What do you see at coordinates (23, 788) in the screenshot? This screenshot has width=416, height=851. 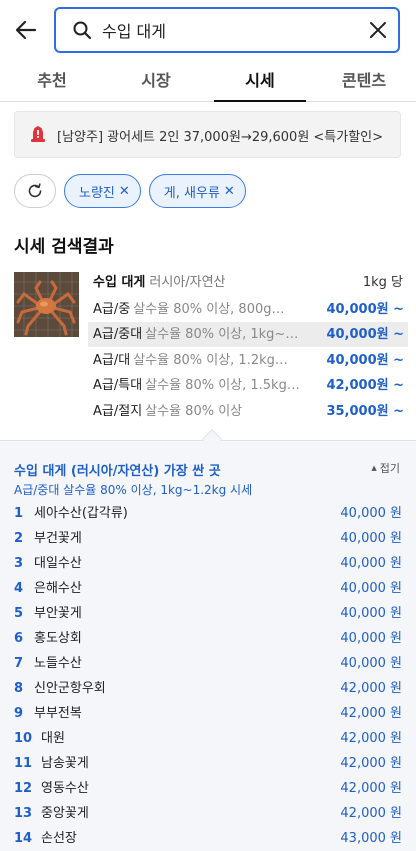 I see `shop-rank: 12` at bounding box center [23, 788].